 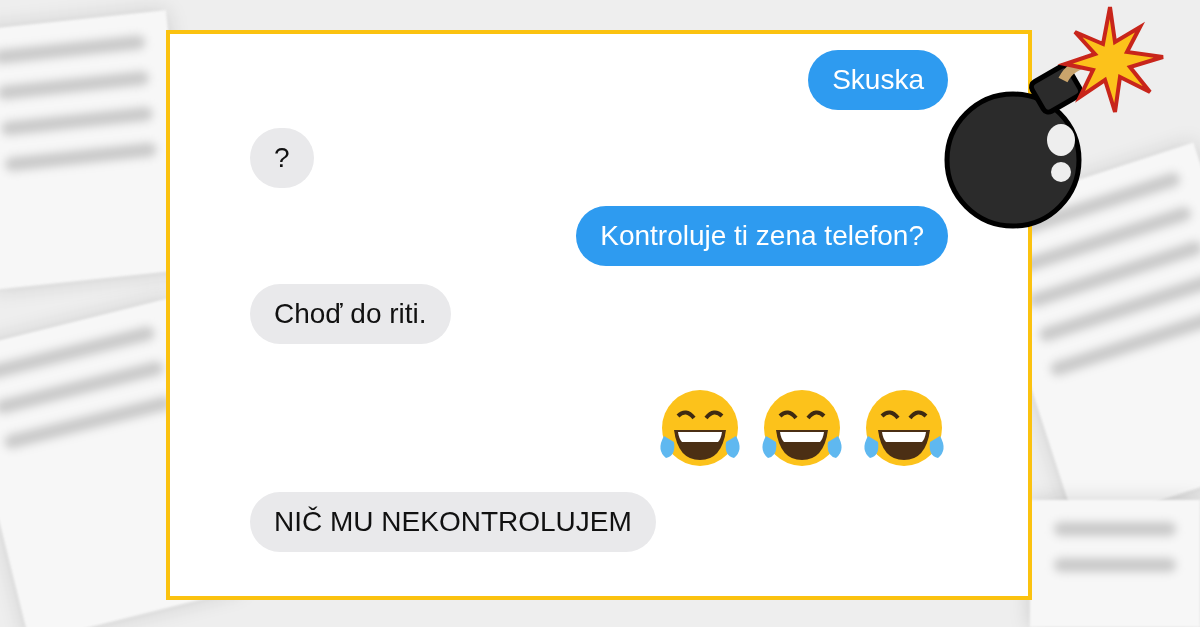 I want to click on received-message: NIČ MU NEKONTROLUJEM, so click(x=453, y=522).